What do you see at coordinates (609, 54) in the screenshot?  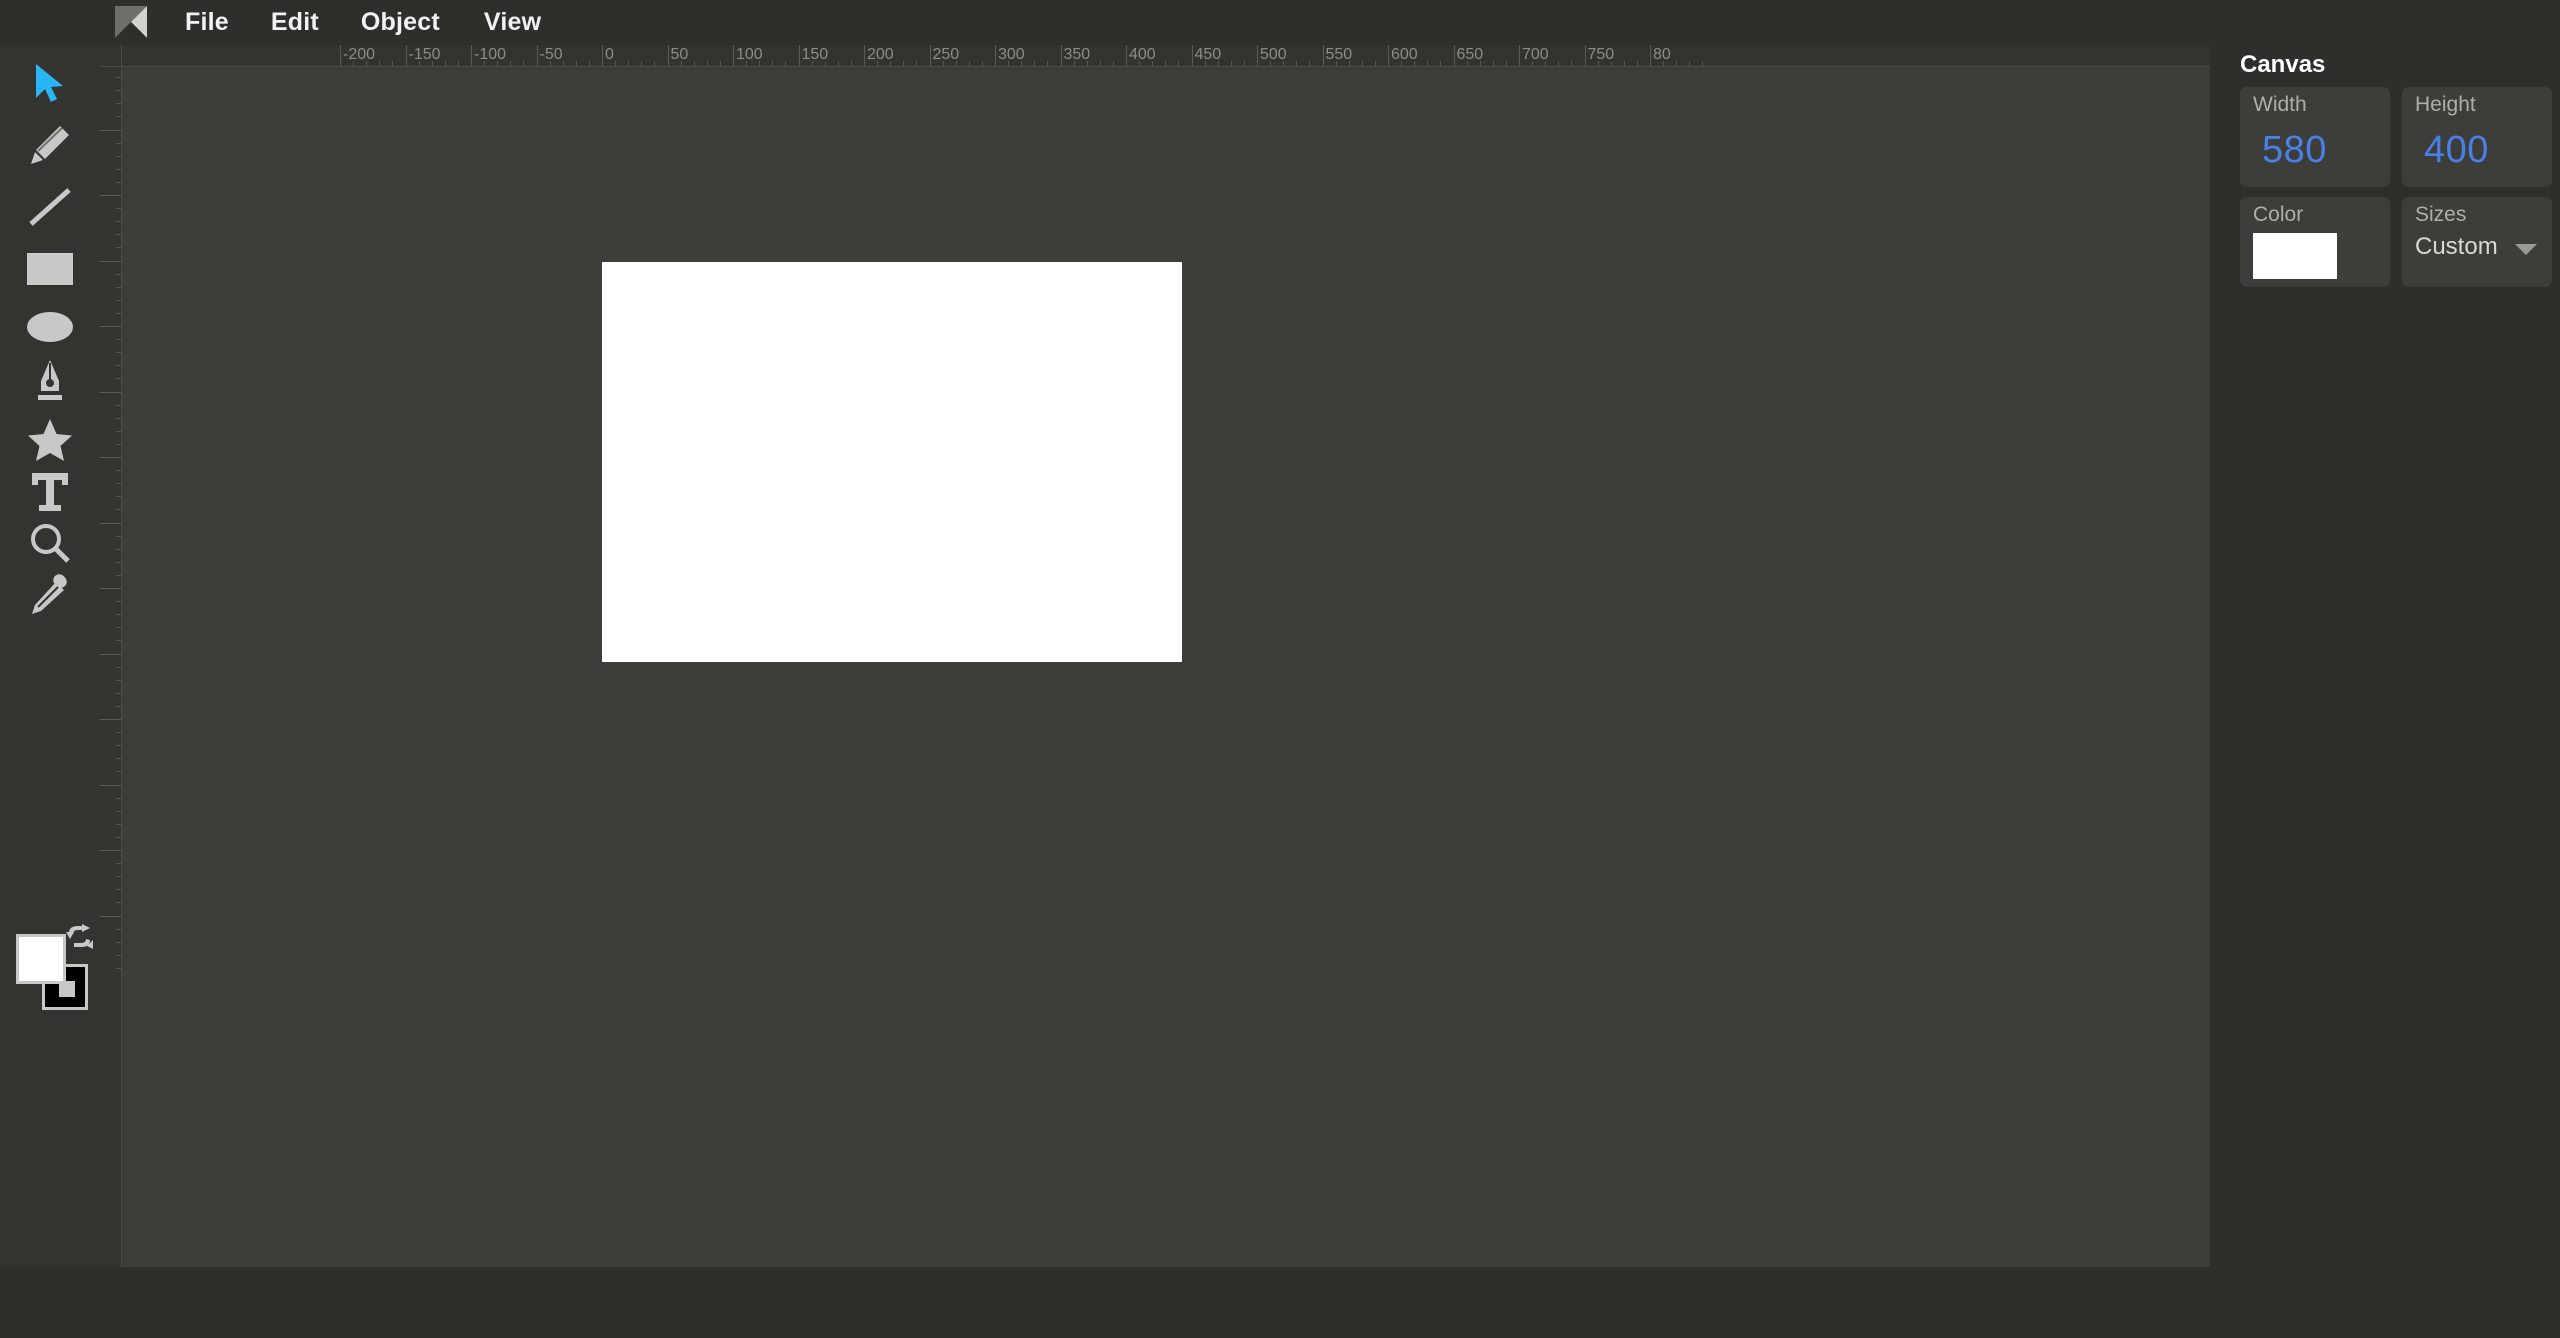 I see `ruler-label: 0` at bounding box center [609, 54].